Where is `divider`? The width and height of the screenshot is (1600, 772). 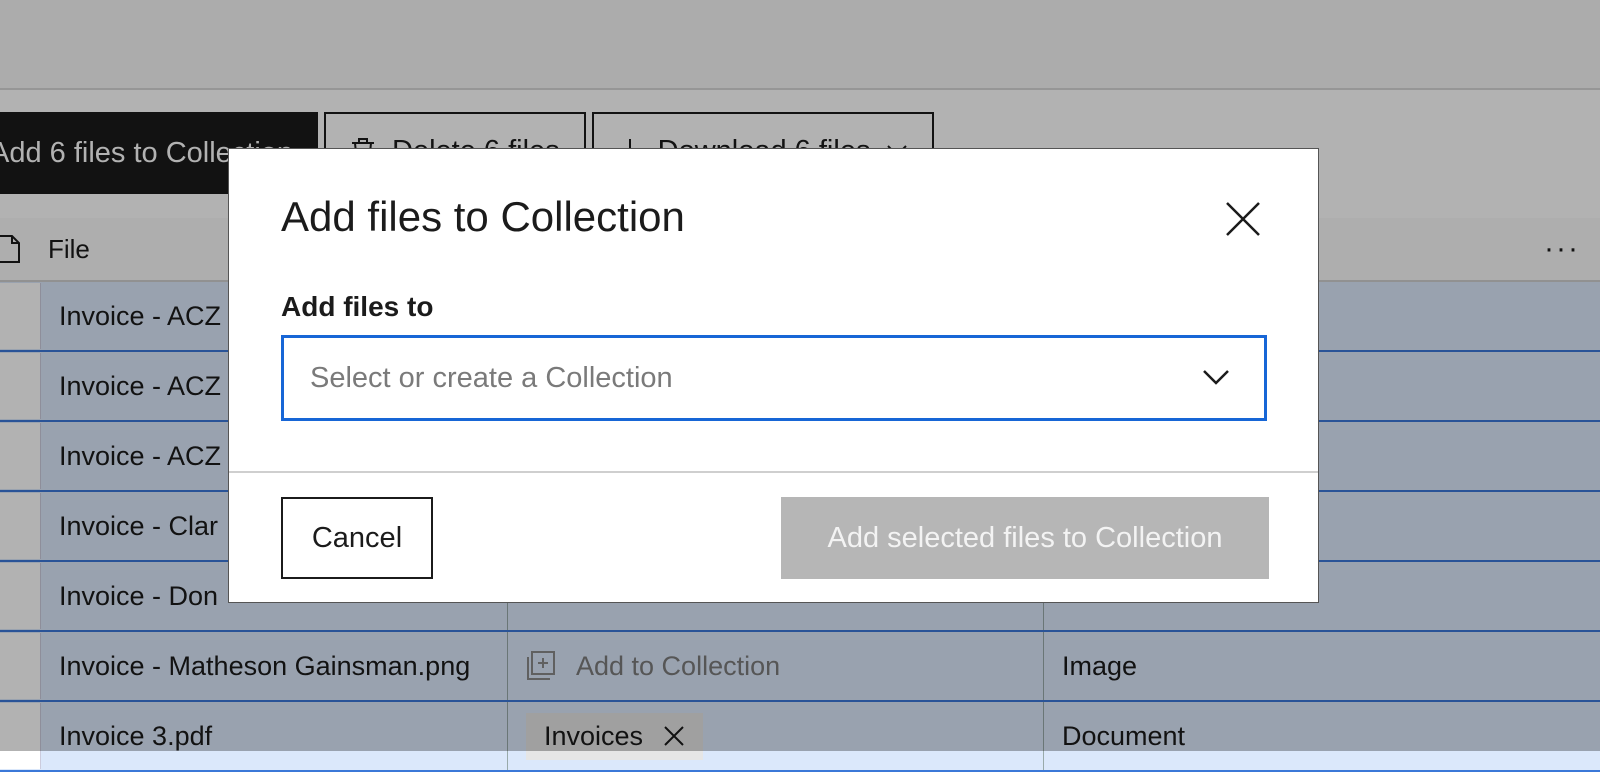
divider is located at coordinates (773, 472).